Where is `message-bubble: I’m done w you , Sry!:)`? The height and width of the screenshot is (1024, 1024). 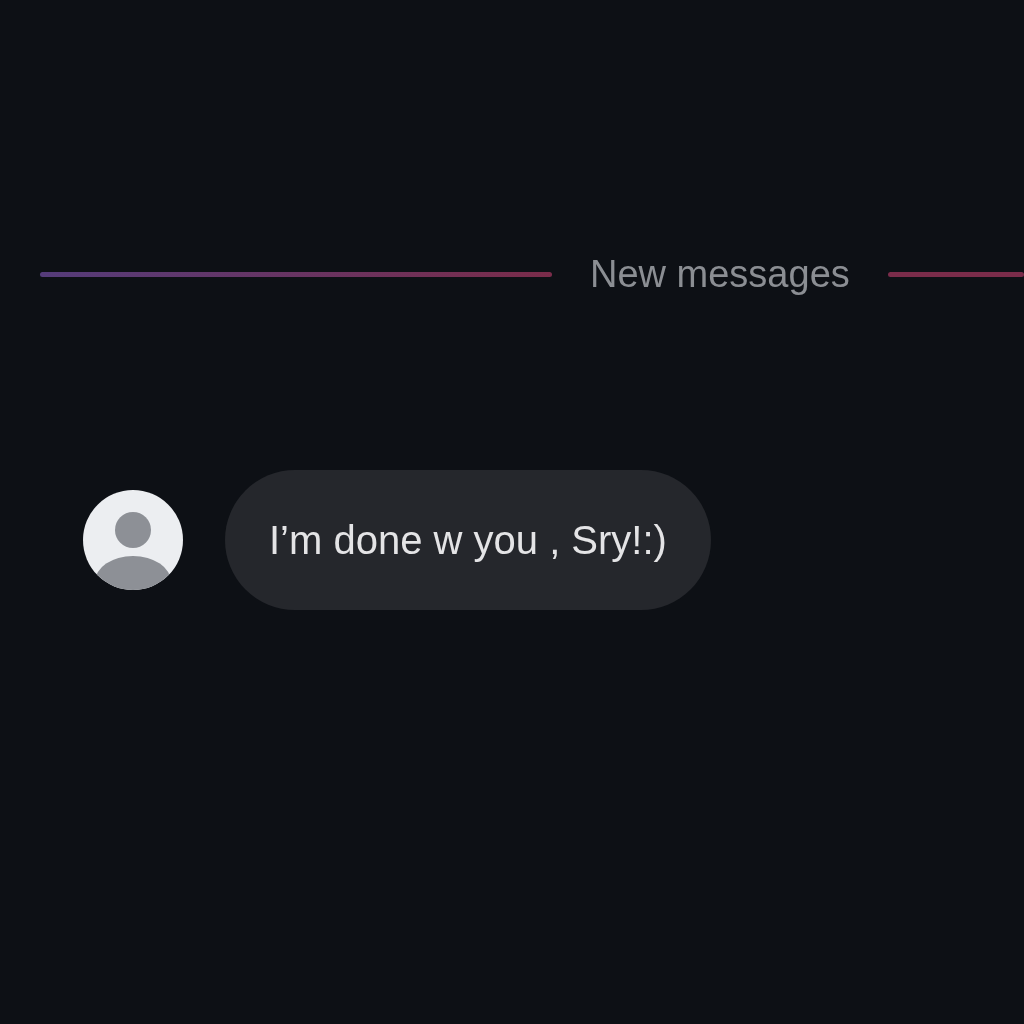 message-bubble: I’m done w you , Sry!:) is located at coordinates (468, 540).